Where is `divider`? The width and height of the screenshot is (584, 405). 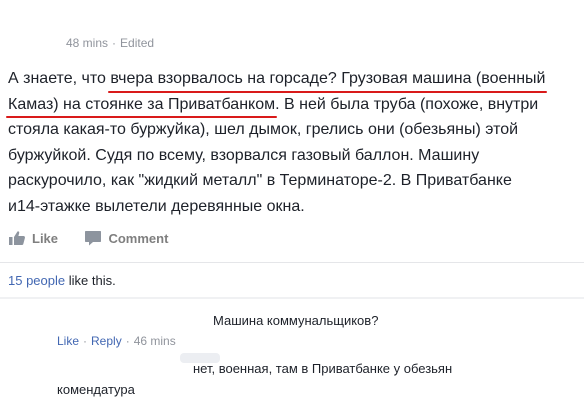 divider is located at coordinates (292, 262).